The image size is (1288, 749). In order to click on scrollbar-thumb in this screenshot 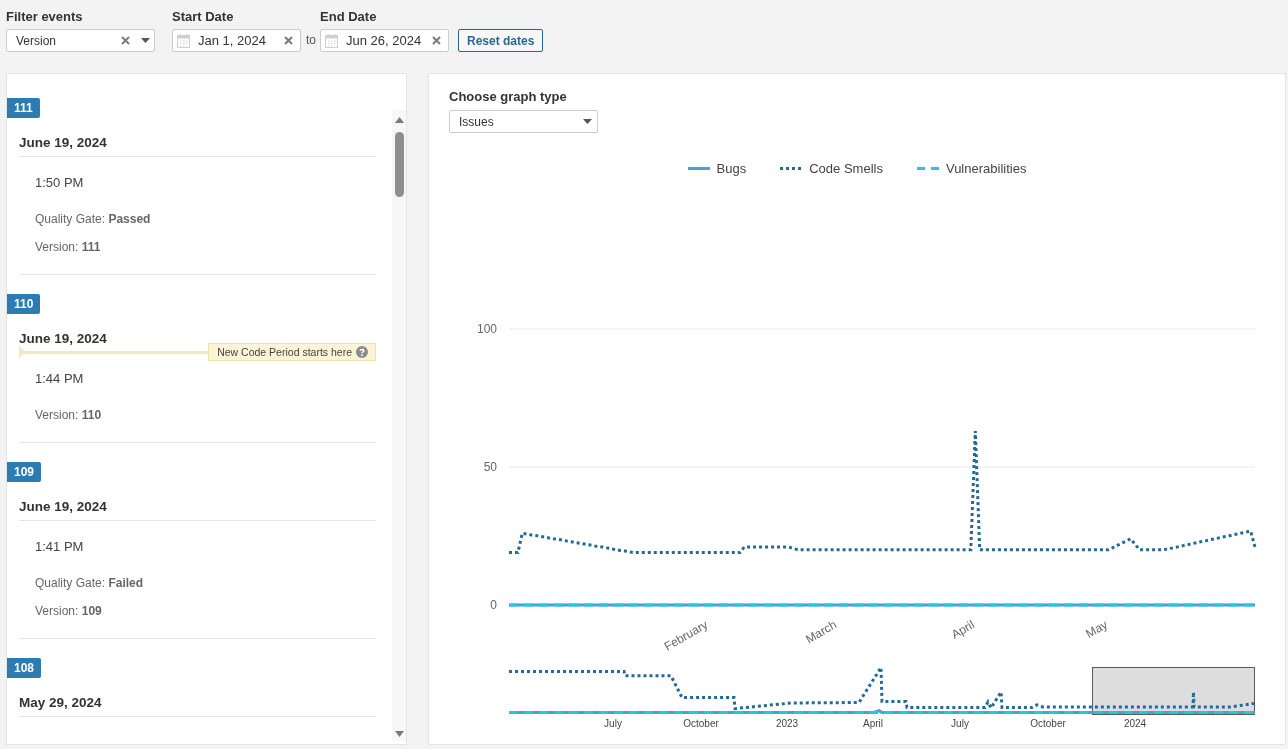, I will do `click(399, 164)`.